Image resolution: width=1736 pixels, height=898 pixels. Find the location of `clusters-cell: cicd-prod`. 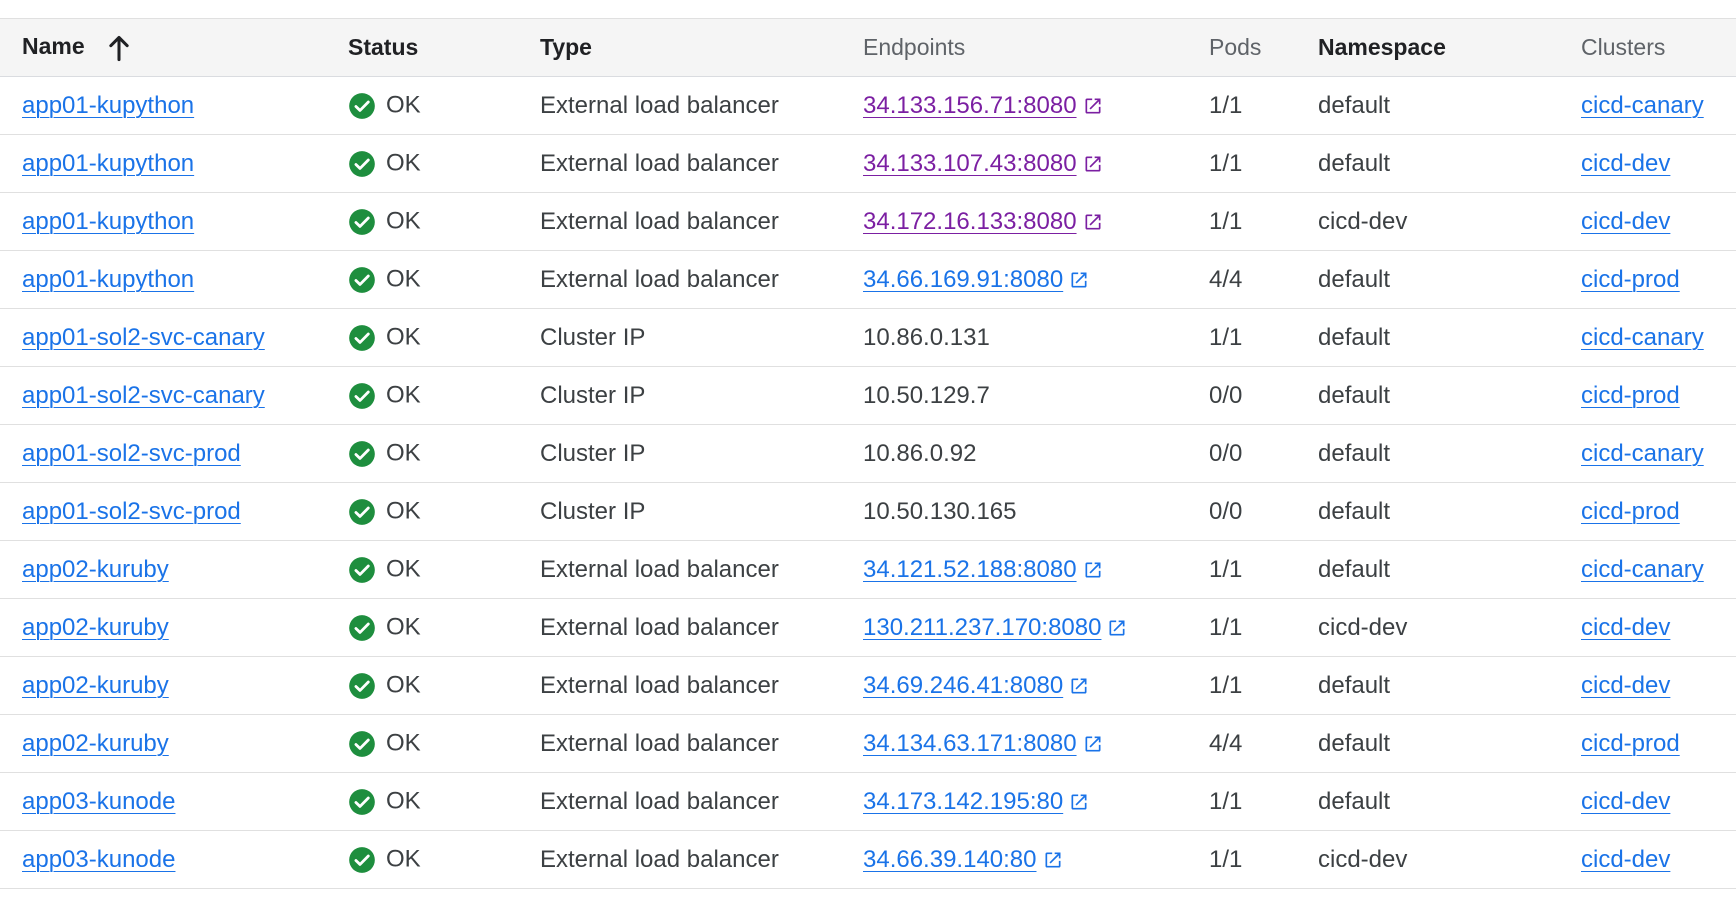

clusters-cell: cicd-prod is located at coordinates (1645, 744).